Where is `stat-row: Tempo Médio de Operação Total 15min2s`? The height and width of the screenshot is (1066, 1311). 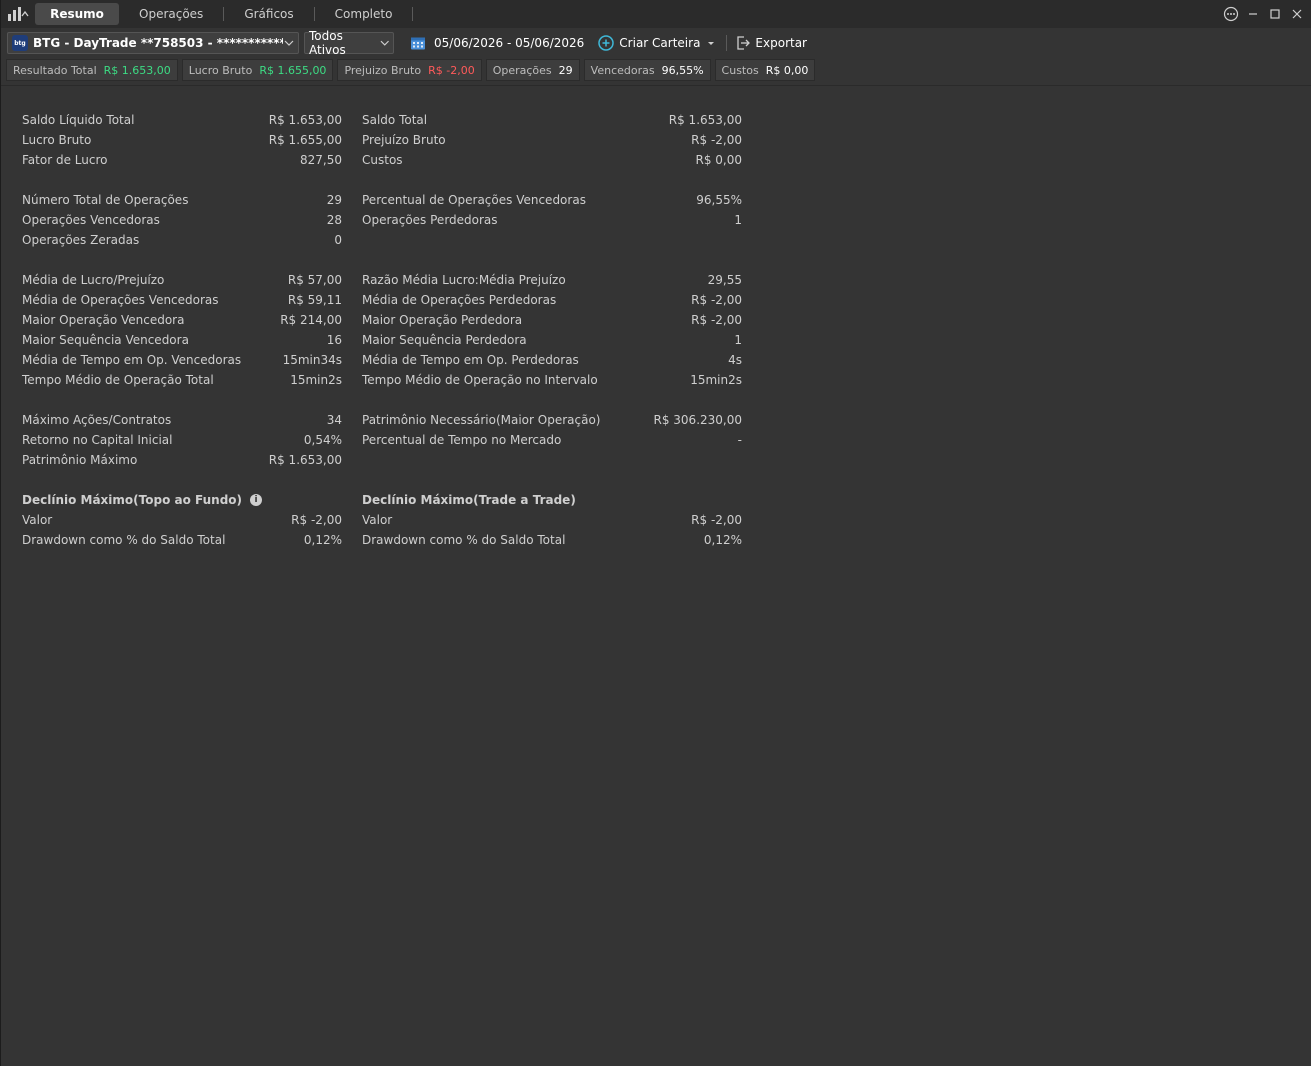
stat-row: Tempo Médio de Operação Total 15min2s is located at coordinates (182, 380).